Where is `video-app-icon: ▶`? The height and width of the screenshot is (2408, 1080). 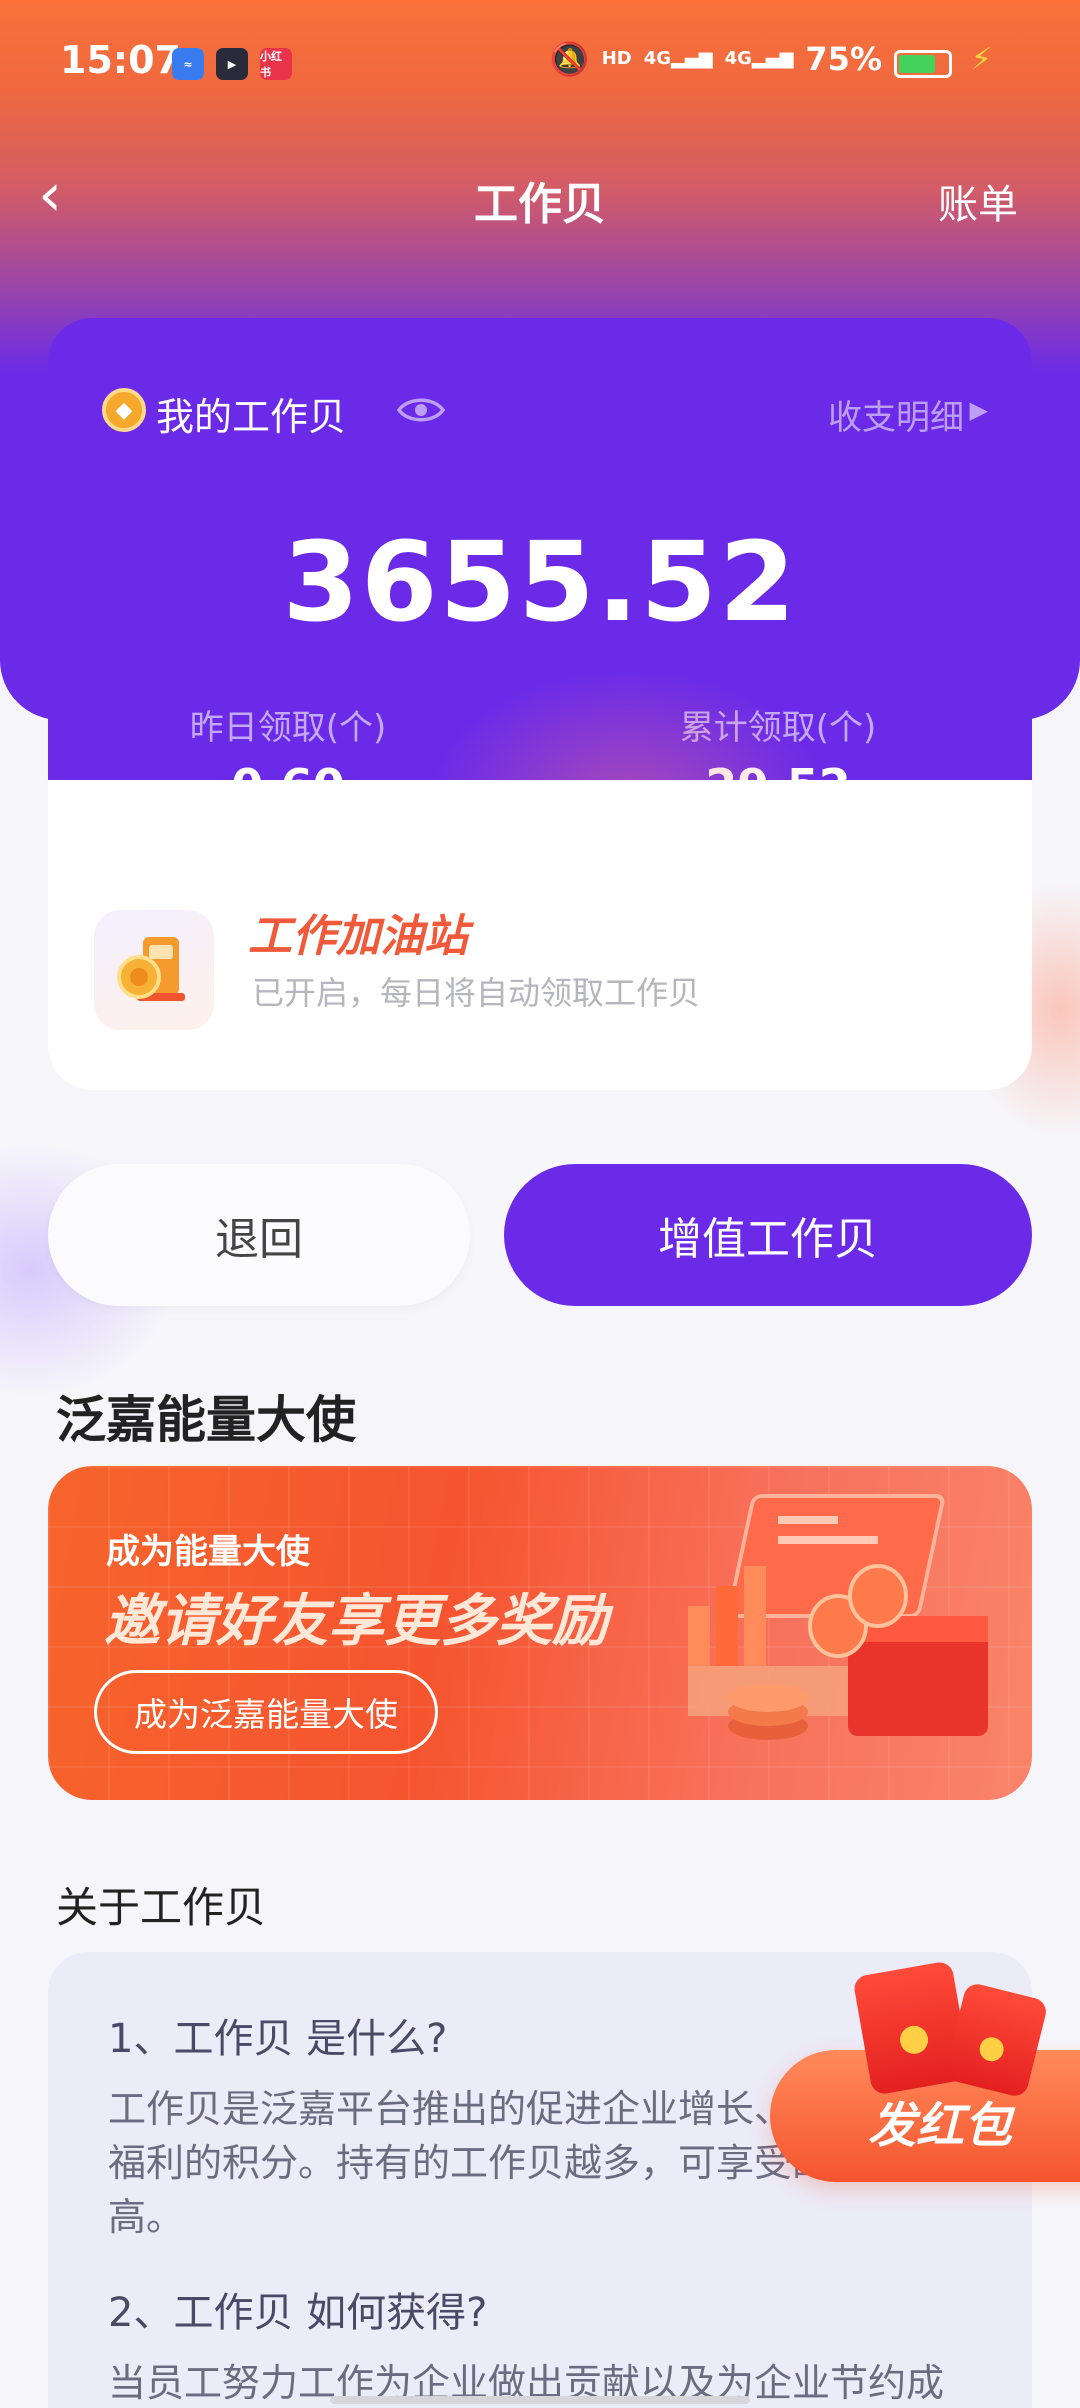 video-app-icon: ▶ is located at coordinates (232, 64).